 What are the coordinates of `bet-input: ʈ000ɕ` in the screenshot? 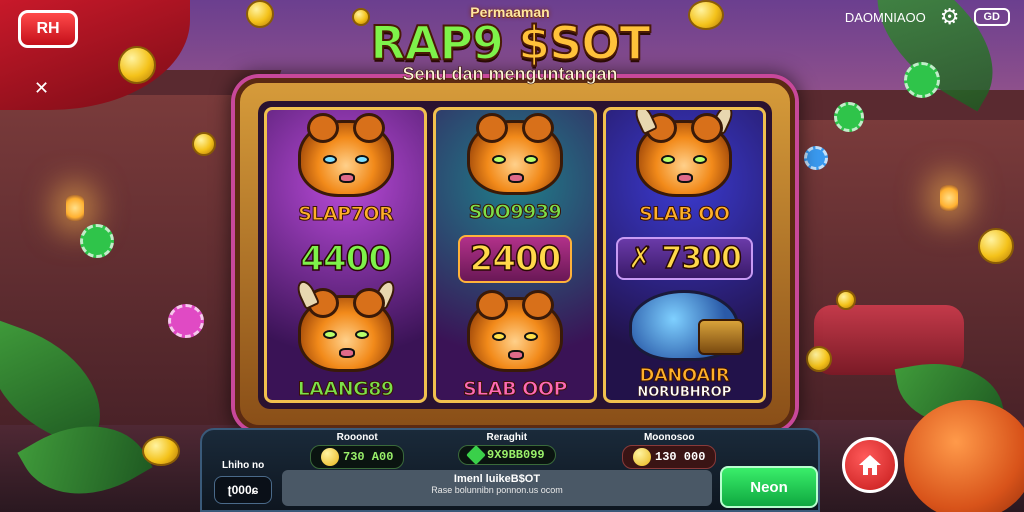 It's located at (243, 490).